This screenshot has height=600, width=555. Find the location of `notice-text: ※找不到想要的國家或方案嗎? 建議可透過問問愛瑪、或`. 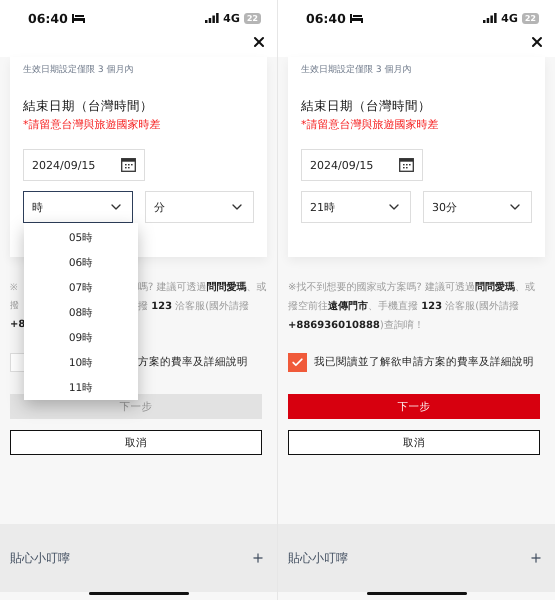

notice-text: ※找不到想要的國家或方案嗎? 建議可透過問問愛瑪、或 is located at coordinates (411, 287).